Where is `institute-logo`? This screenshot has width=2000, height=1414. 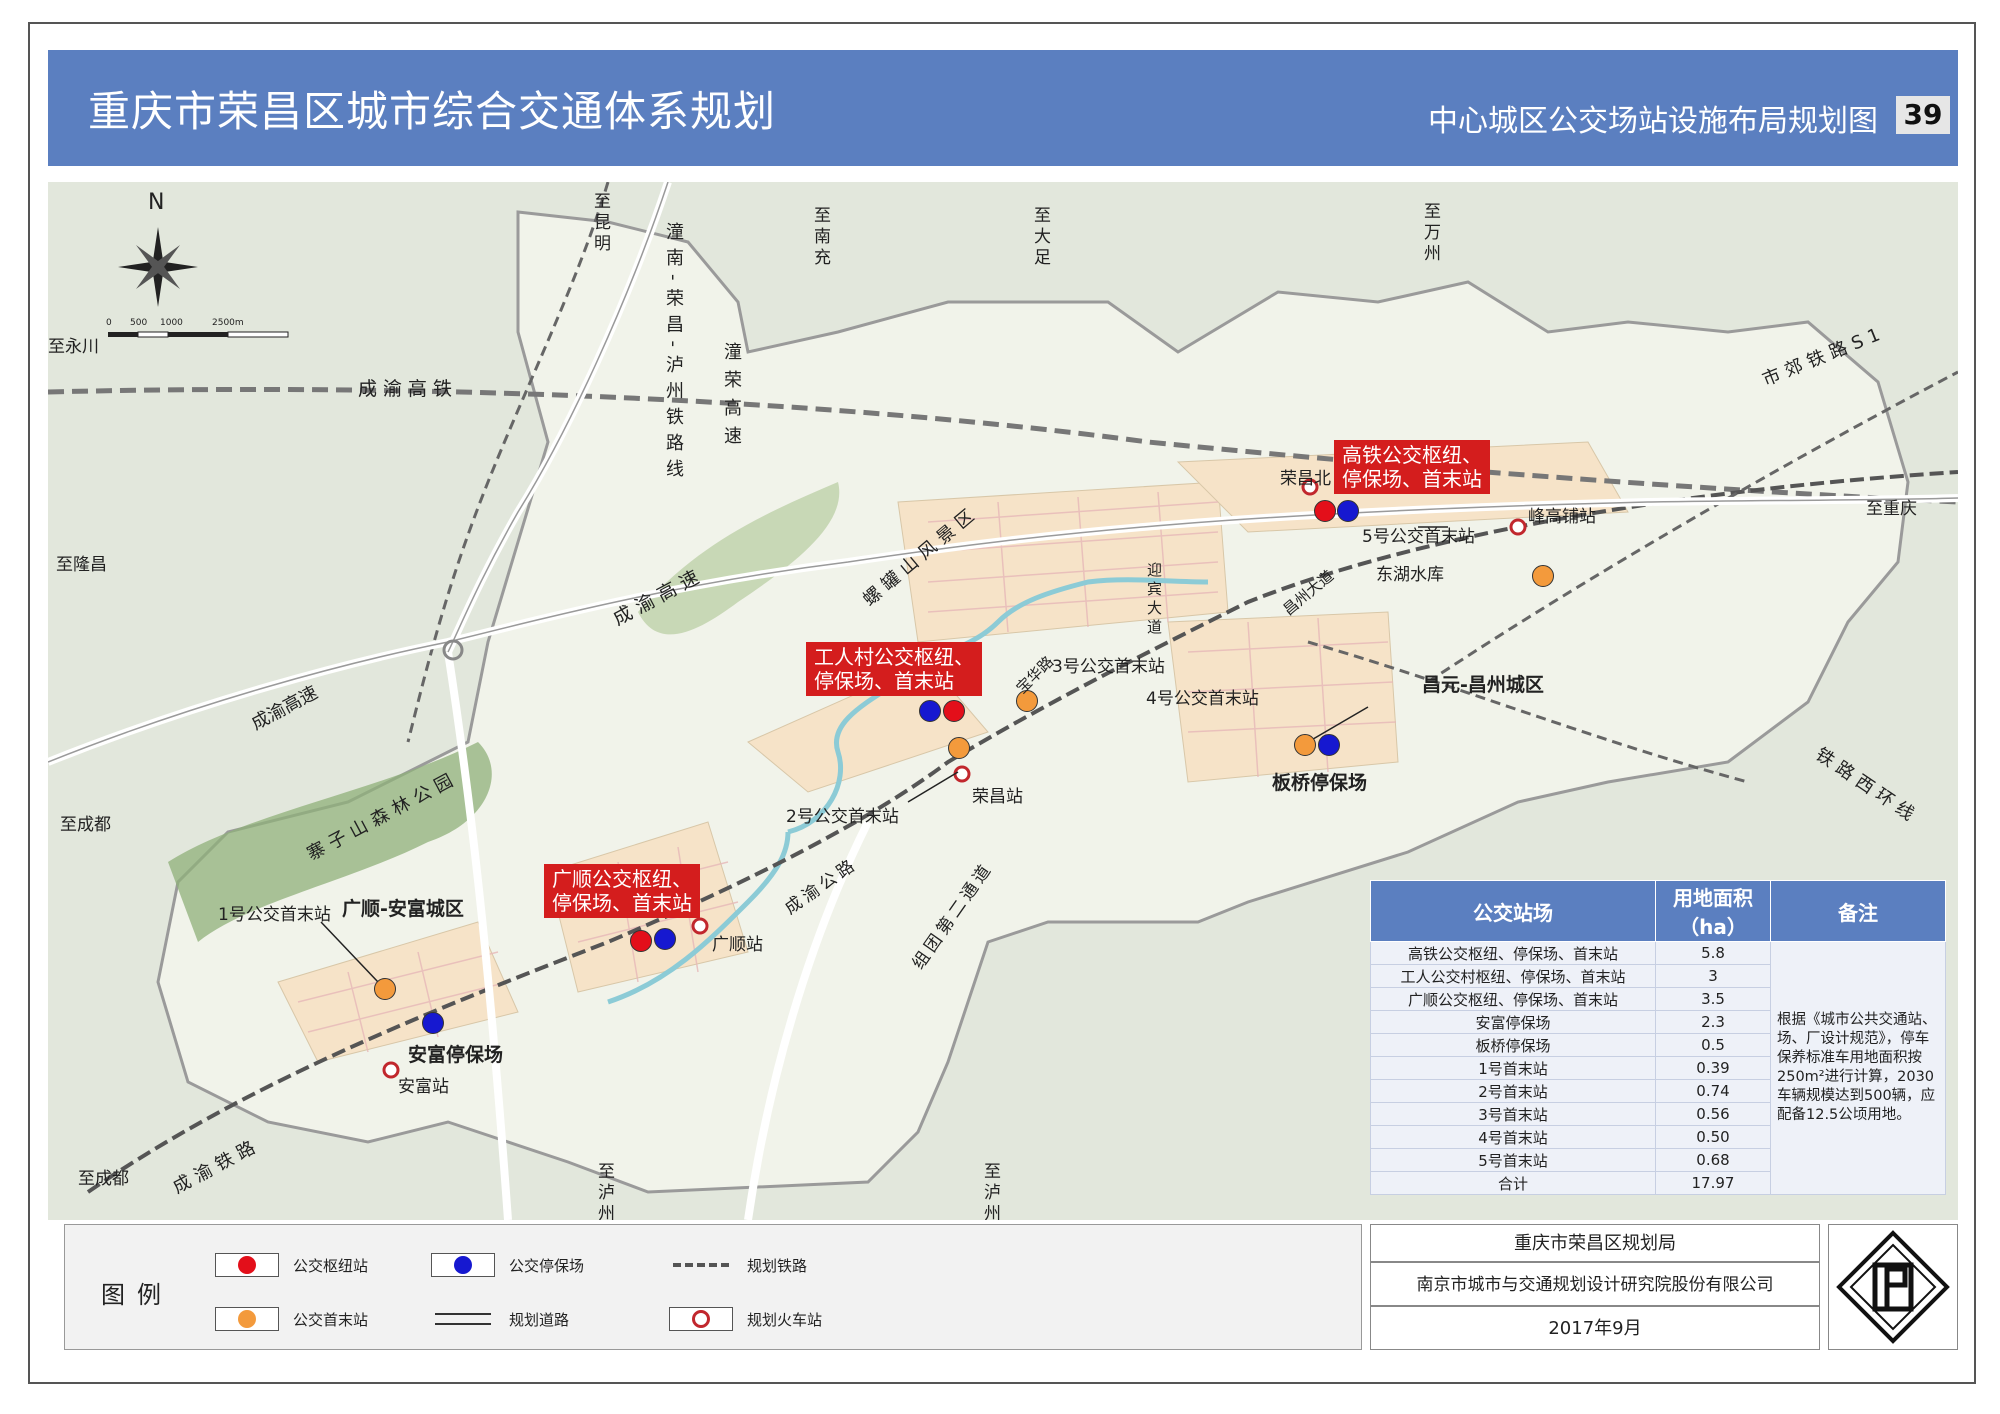 institute-logo is located at coordinates (1893, 1287).